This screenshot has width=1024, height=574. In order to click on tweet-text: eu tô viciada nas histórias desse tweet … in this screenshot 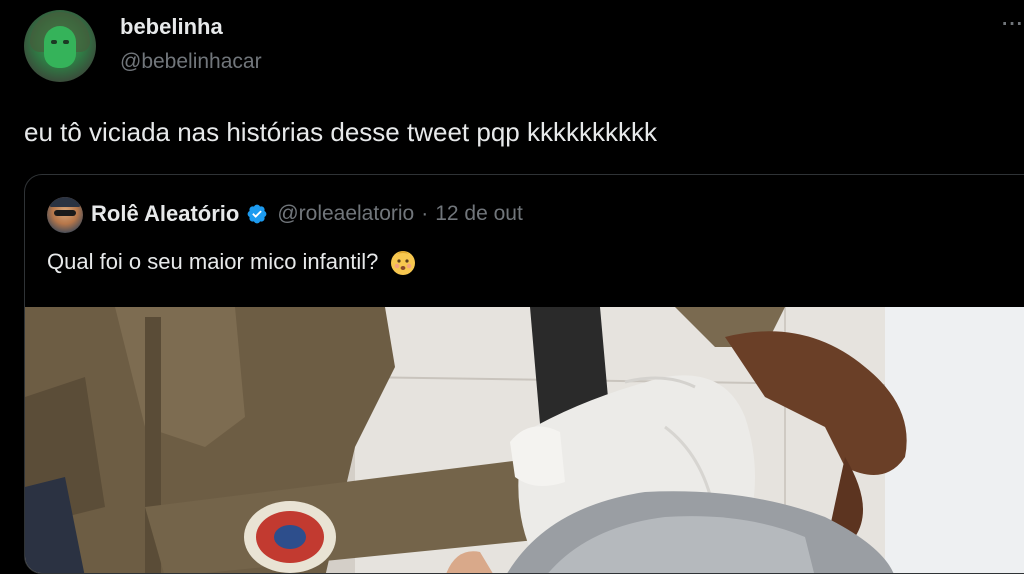, I will do `click(340, 132)`.